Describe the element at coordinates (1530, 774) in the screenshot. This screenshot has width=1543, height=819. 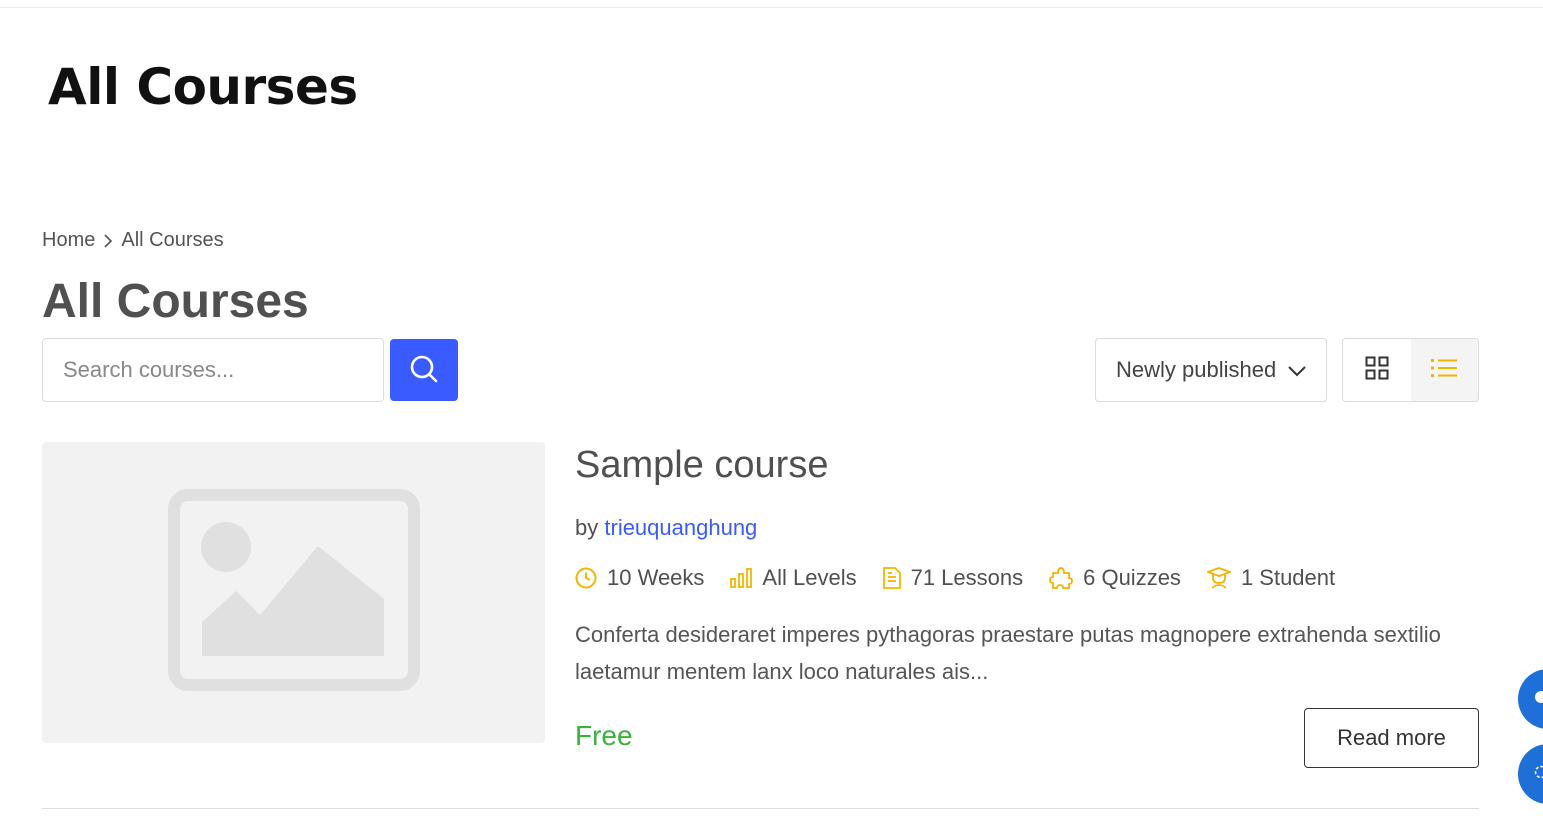
I see `floating-action-button` at that location.